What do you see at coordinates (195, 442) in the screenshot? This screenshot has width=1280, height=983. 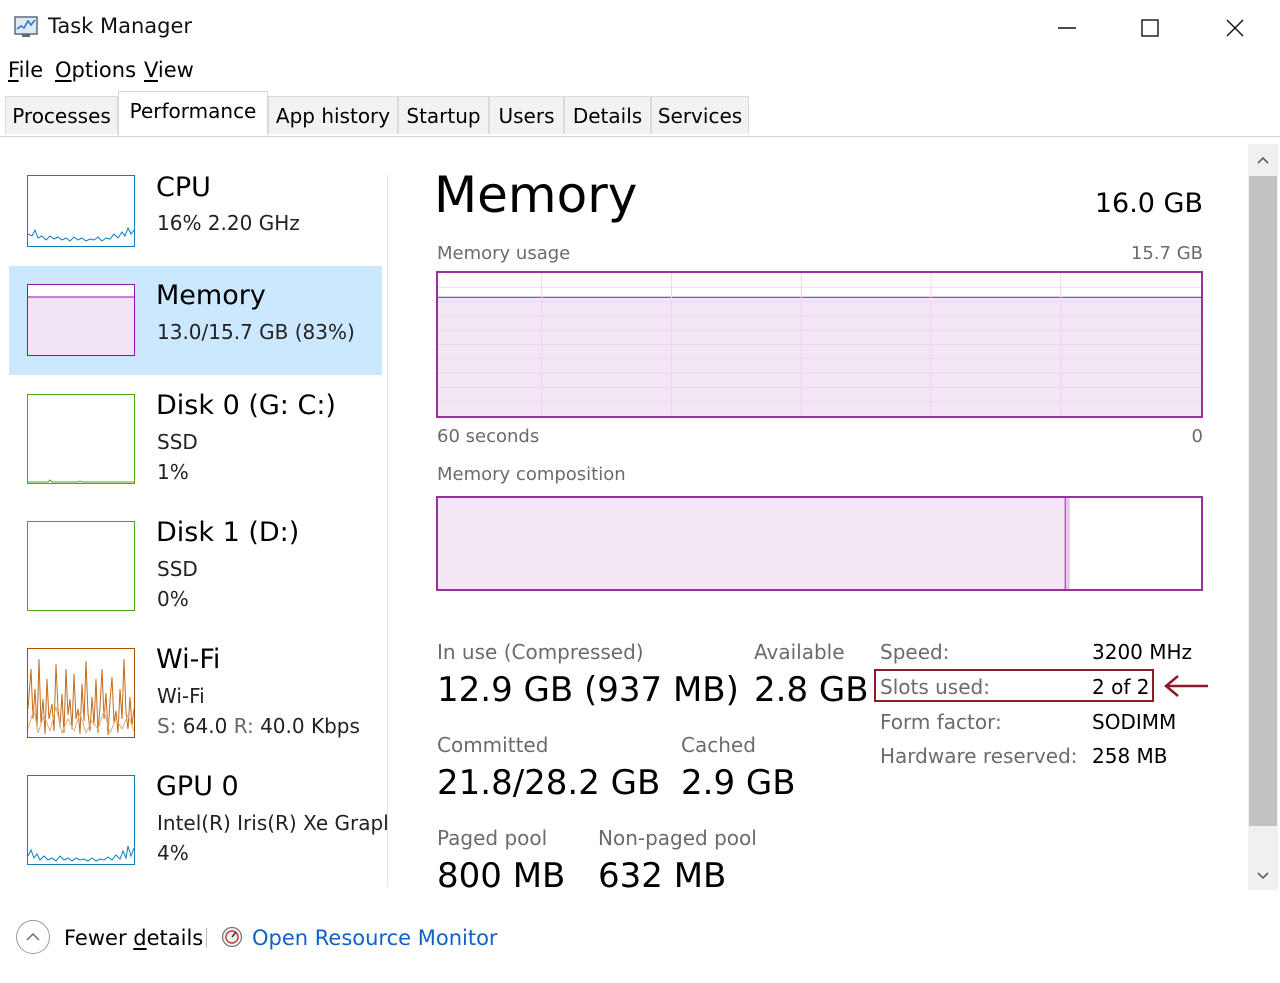 I see `sidebar-item-disk-0: Disk 0 (G: C:) SSD 1%` at bounding box center [195, 442].